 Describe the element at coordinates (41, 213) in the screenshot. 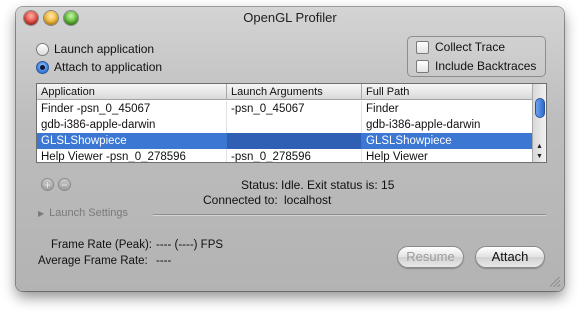

I see `disclosure-triangle-icon: ▶` at that location.